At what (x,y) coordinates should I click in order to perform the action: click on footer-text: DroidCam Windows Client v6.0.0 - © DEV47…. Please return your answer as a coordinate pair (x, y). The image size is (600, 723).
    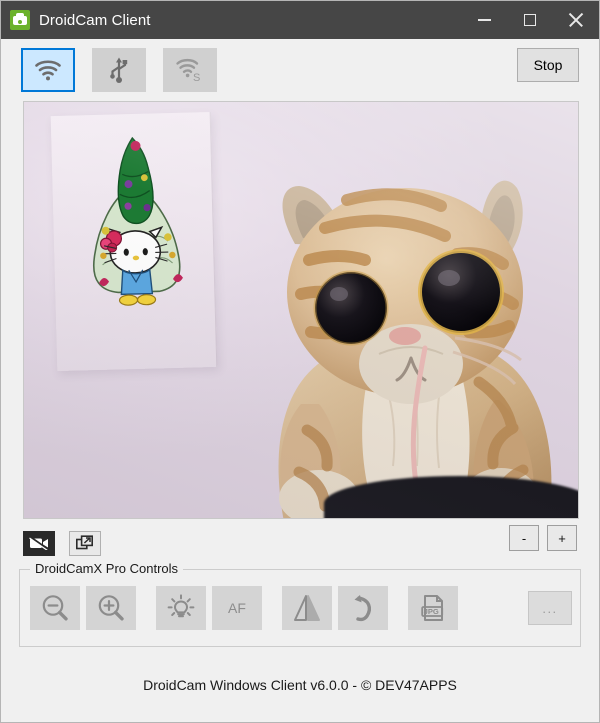
    Looking at the image, I should click on (300, 684).